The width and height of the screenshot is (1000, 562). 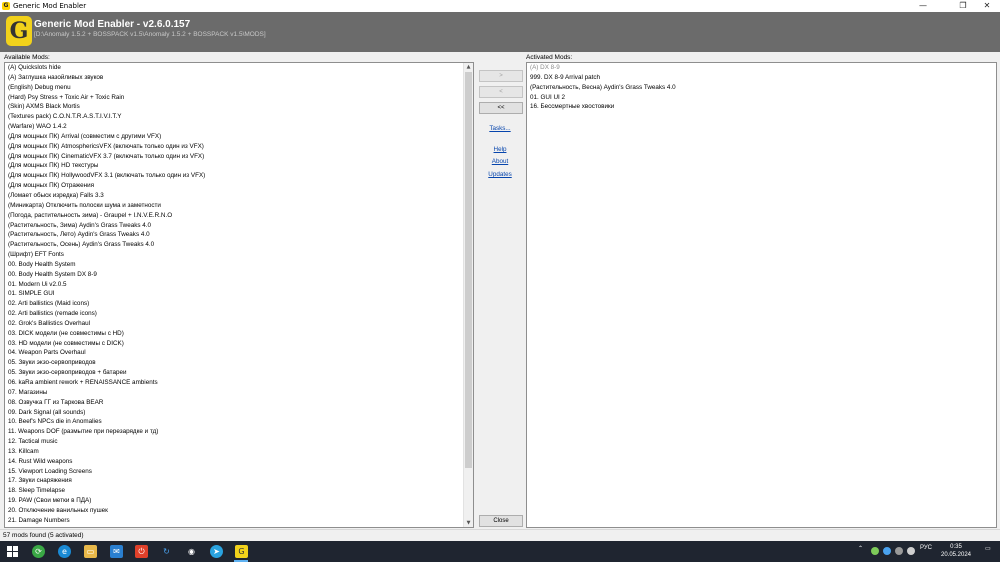 I want to click on activate-button: >, so click(x=501, y=76).